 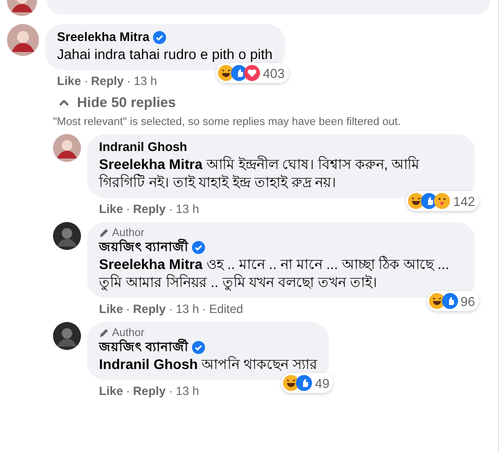 I want to click on comment-text: Indranil Ghosh আপনি থাকছেন স্যার, so click(x=208, y=364).